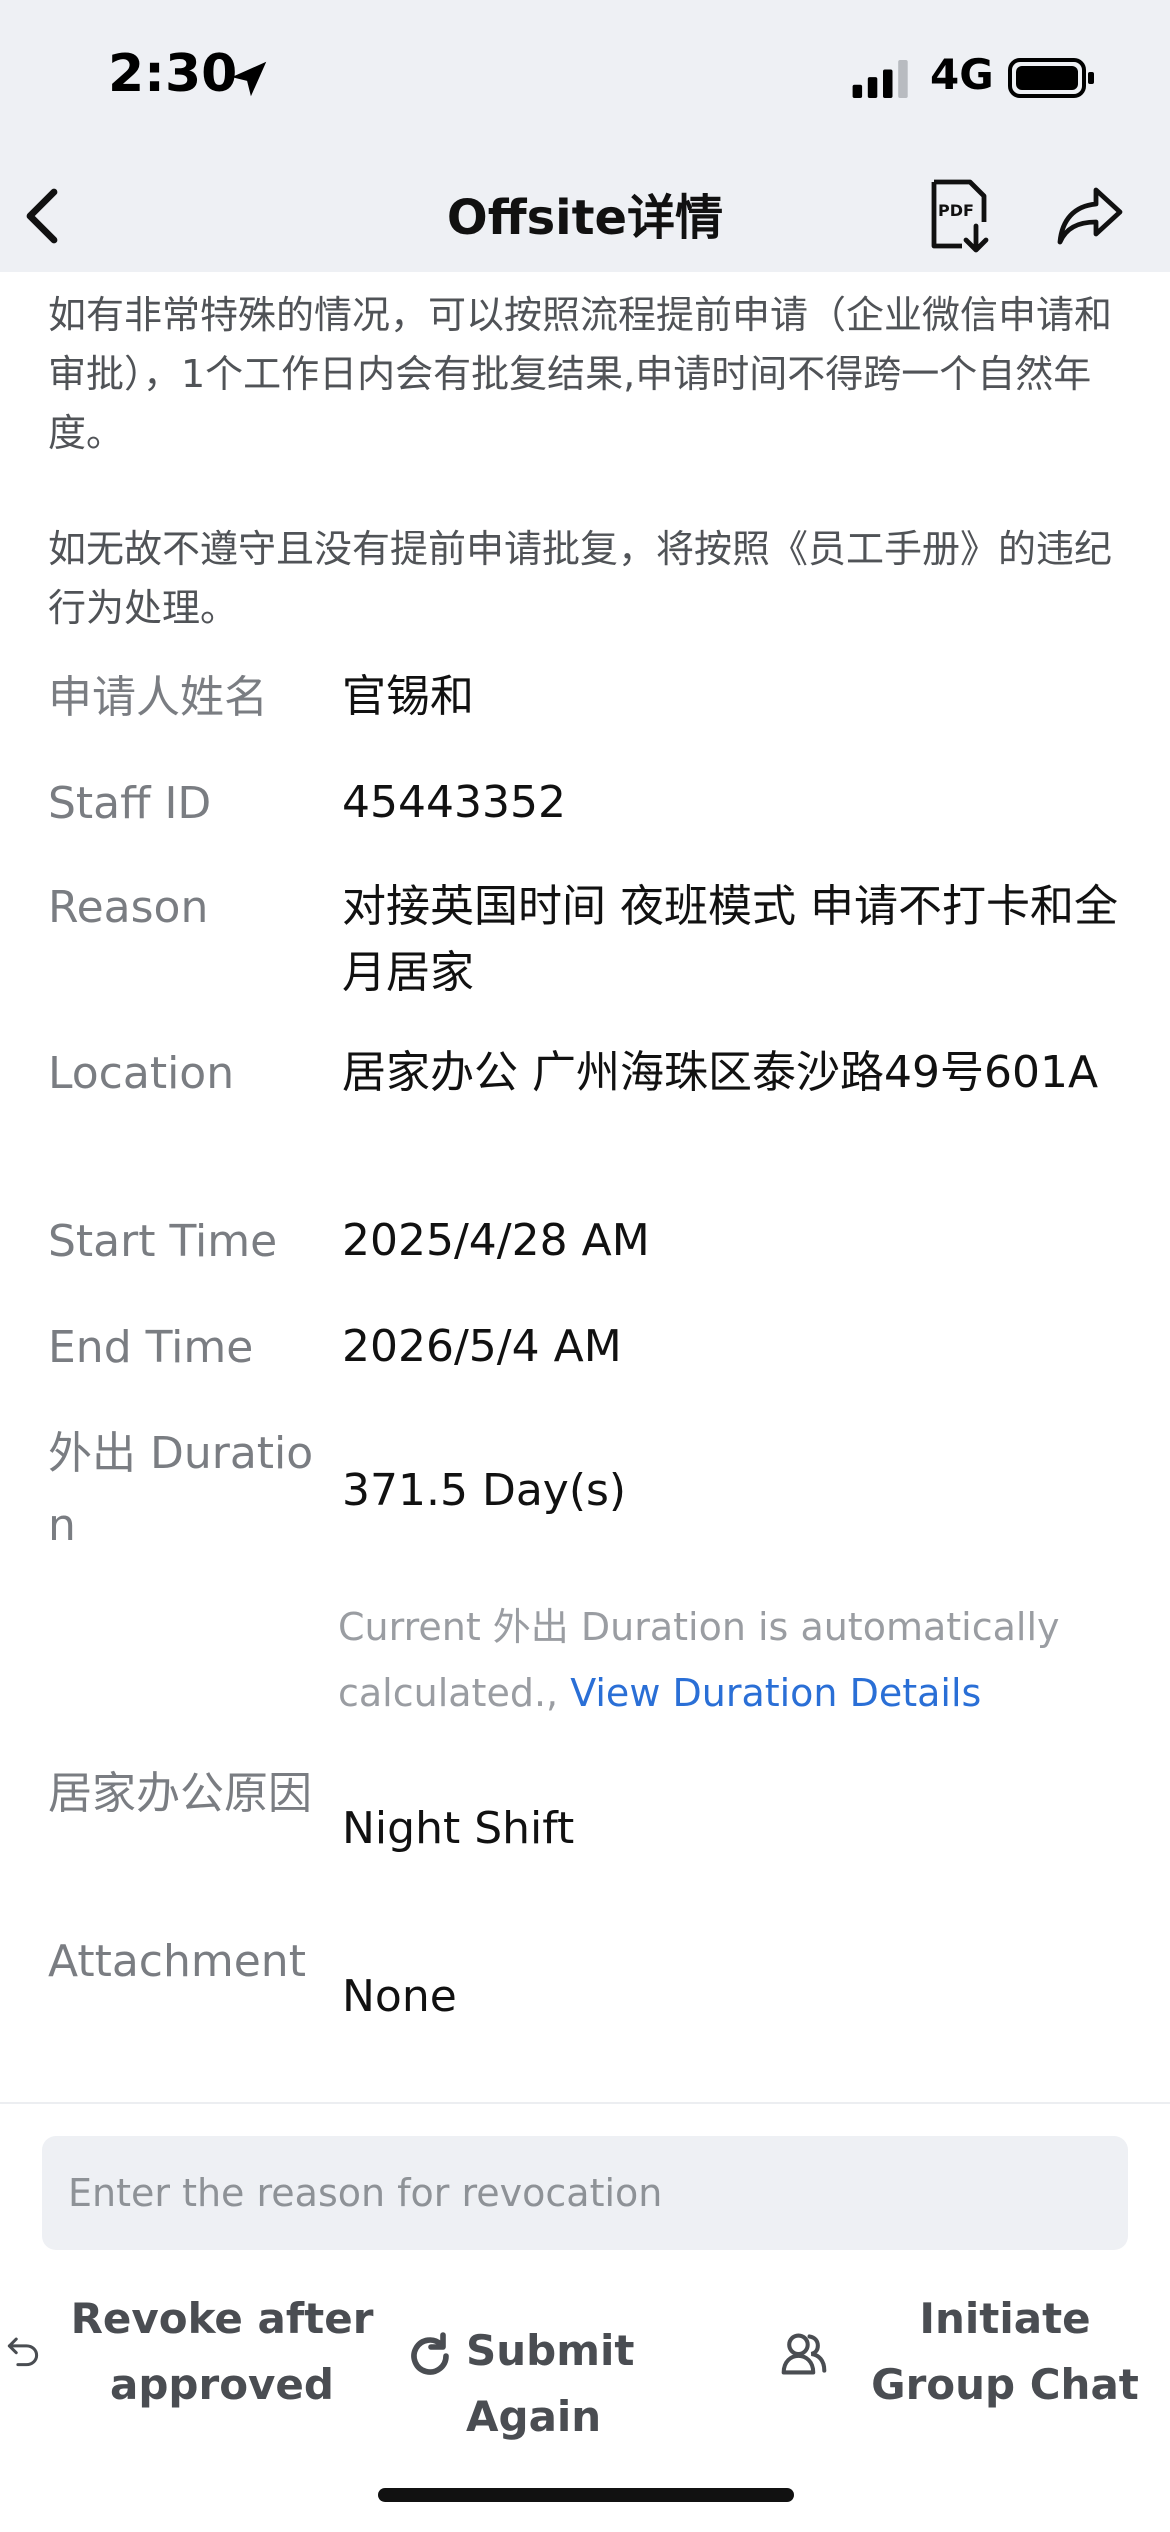  I want to click on submit-again-button: Submit Again, so click(624, 2384).